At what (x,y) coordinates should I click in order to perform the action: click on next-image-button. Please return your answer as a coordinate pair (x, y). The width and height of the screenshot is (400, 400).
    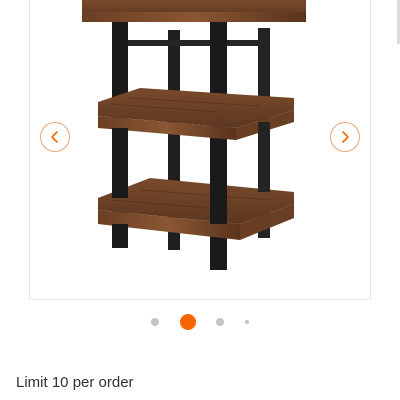
    Looking at the image, I should click on (345, 137).